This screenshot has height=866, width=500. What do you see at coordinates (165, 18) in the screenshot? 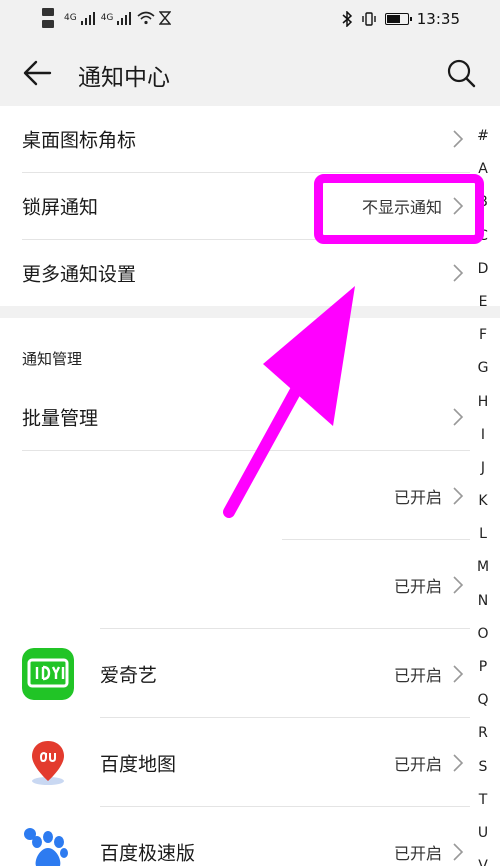
I see `hourglass-icon` at bounding box center [165, 18].